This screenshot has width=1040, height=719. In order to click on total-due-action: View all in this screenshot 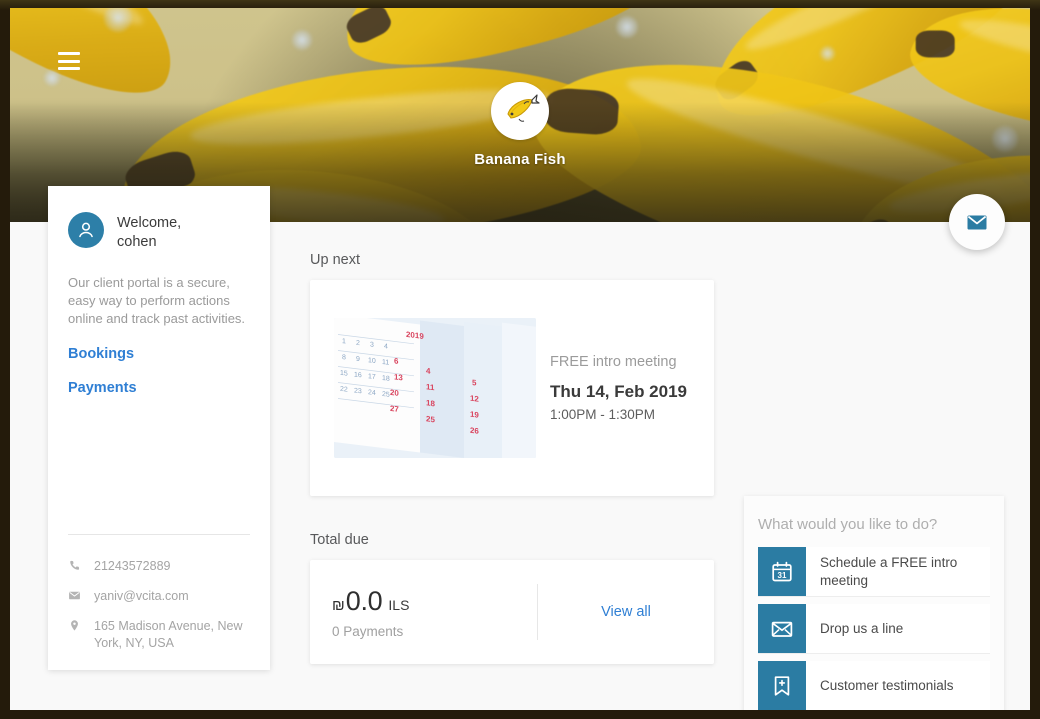, I will do `click(626, 612)`.